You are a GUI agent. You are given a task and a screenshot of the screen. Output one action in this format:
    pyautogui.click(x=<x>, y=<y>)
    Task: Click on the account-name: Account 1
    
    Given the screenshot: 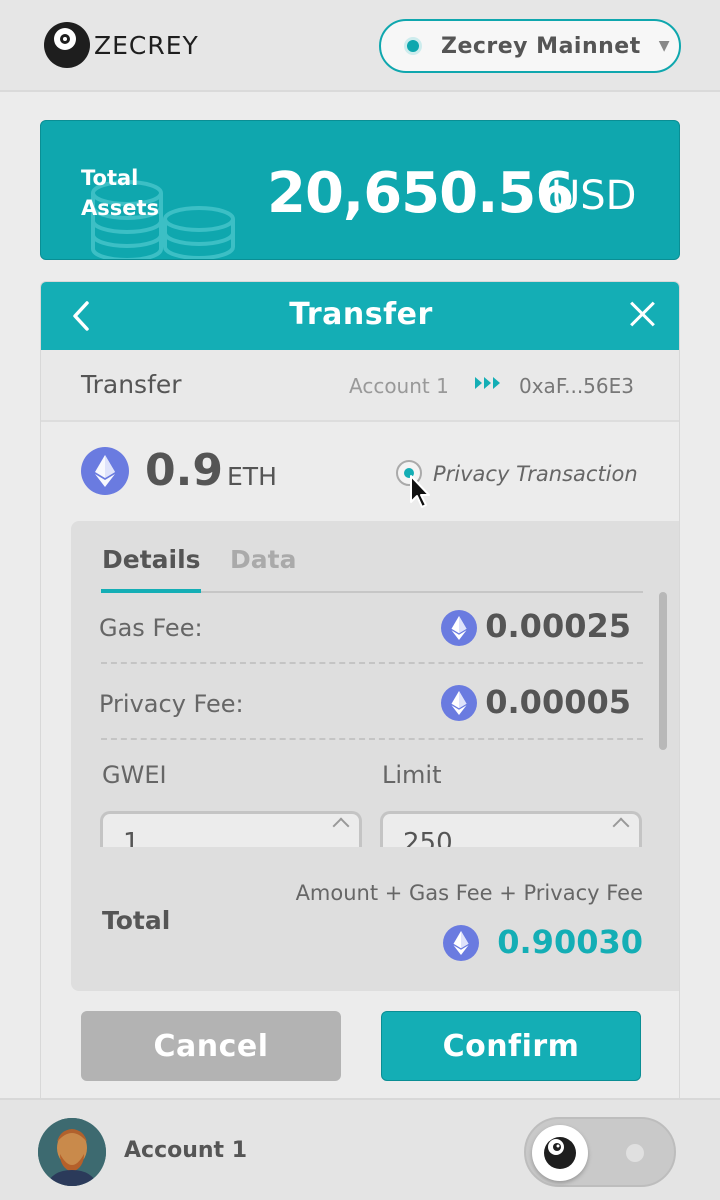 What is the action you would take?
    pyautogui.click(x=185, y=1150)
    